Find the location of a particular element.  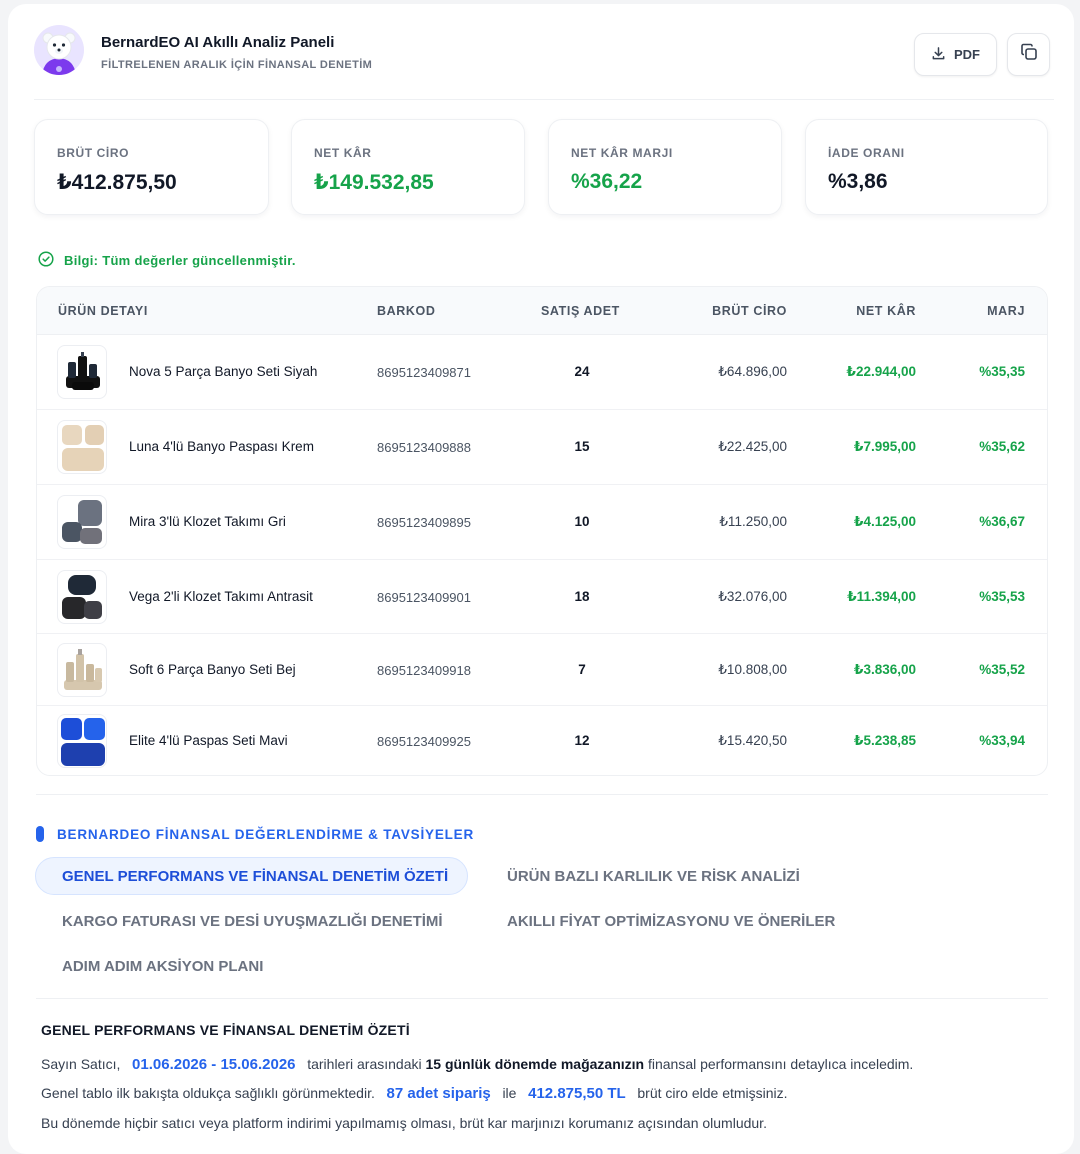

pdf-label: PDF is located at coordinates (967, 54).